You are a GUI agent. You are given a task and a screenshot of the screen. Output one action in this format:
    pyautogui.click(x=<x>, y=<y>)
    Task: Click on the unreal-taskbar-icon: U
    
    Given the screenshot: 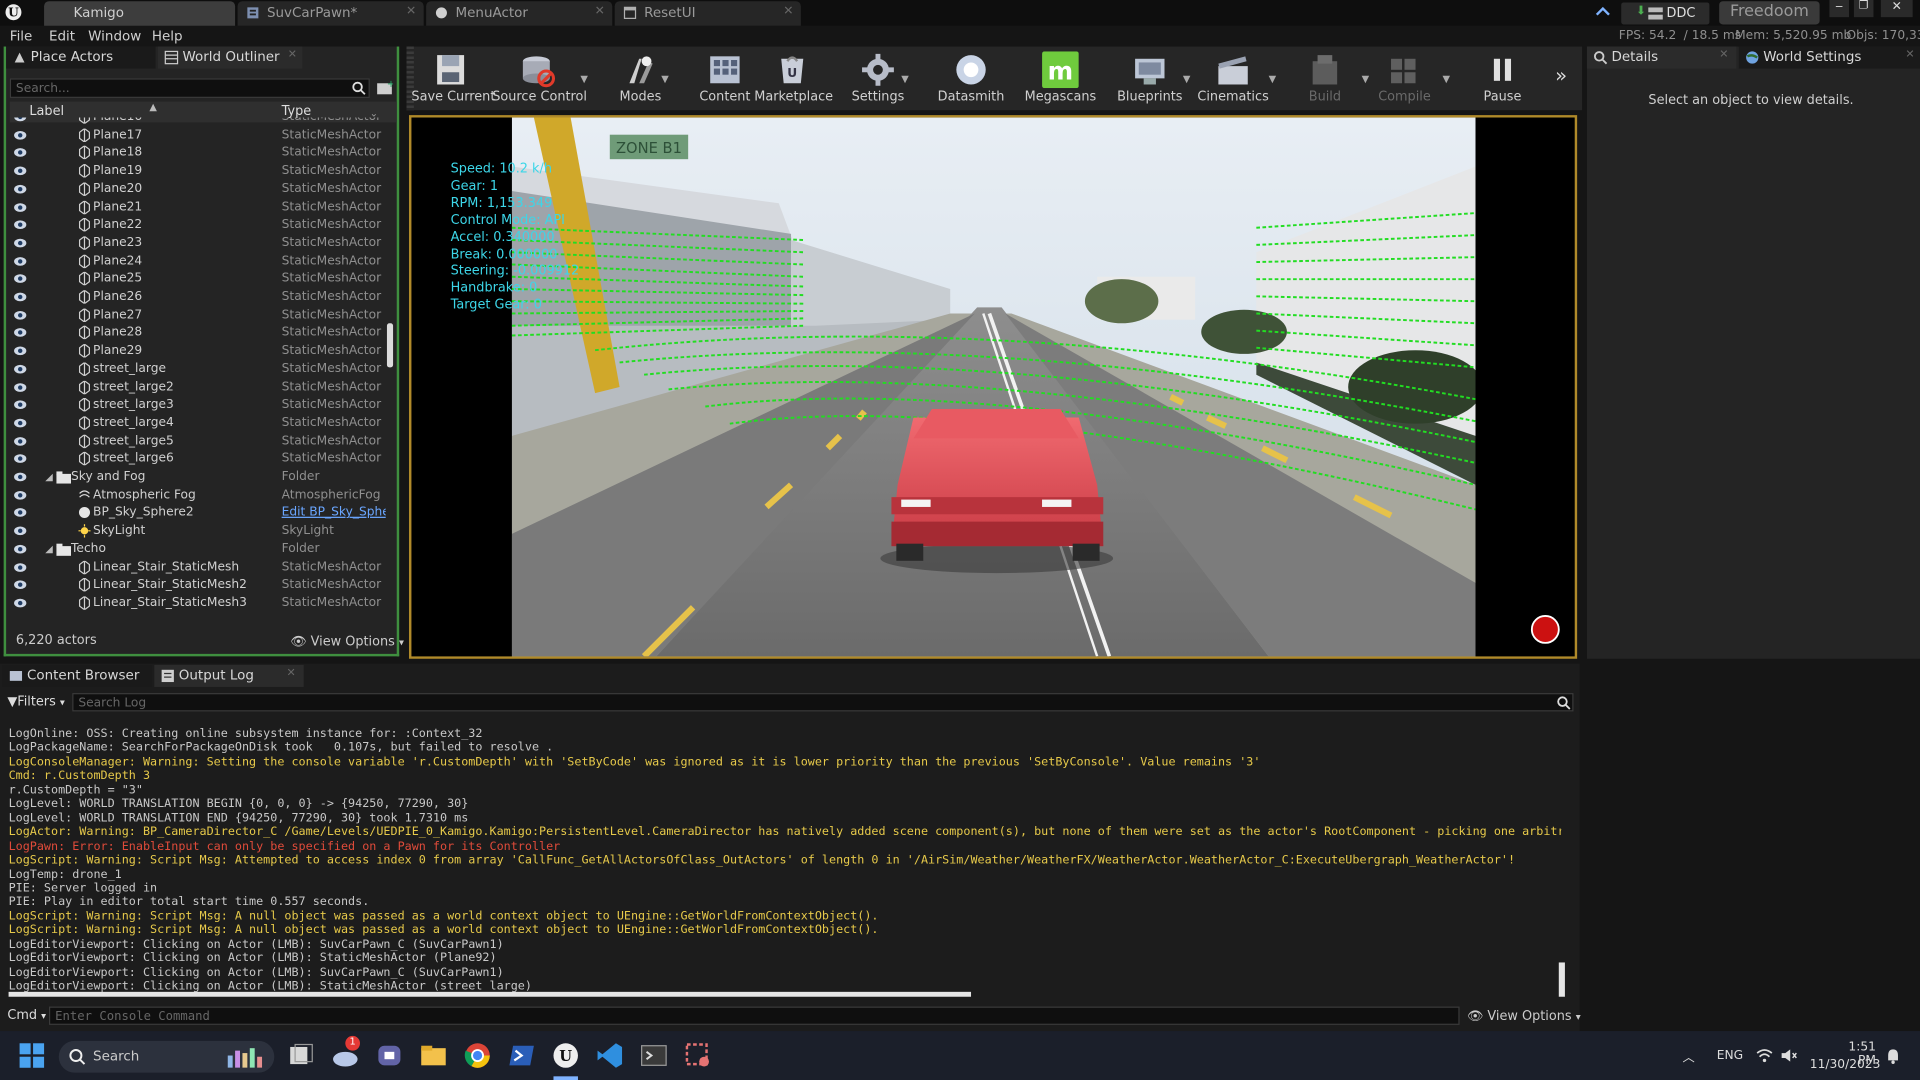 What is the action you would take?
    pyautogui.click(x=565, y=1055)
    